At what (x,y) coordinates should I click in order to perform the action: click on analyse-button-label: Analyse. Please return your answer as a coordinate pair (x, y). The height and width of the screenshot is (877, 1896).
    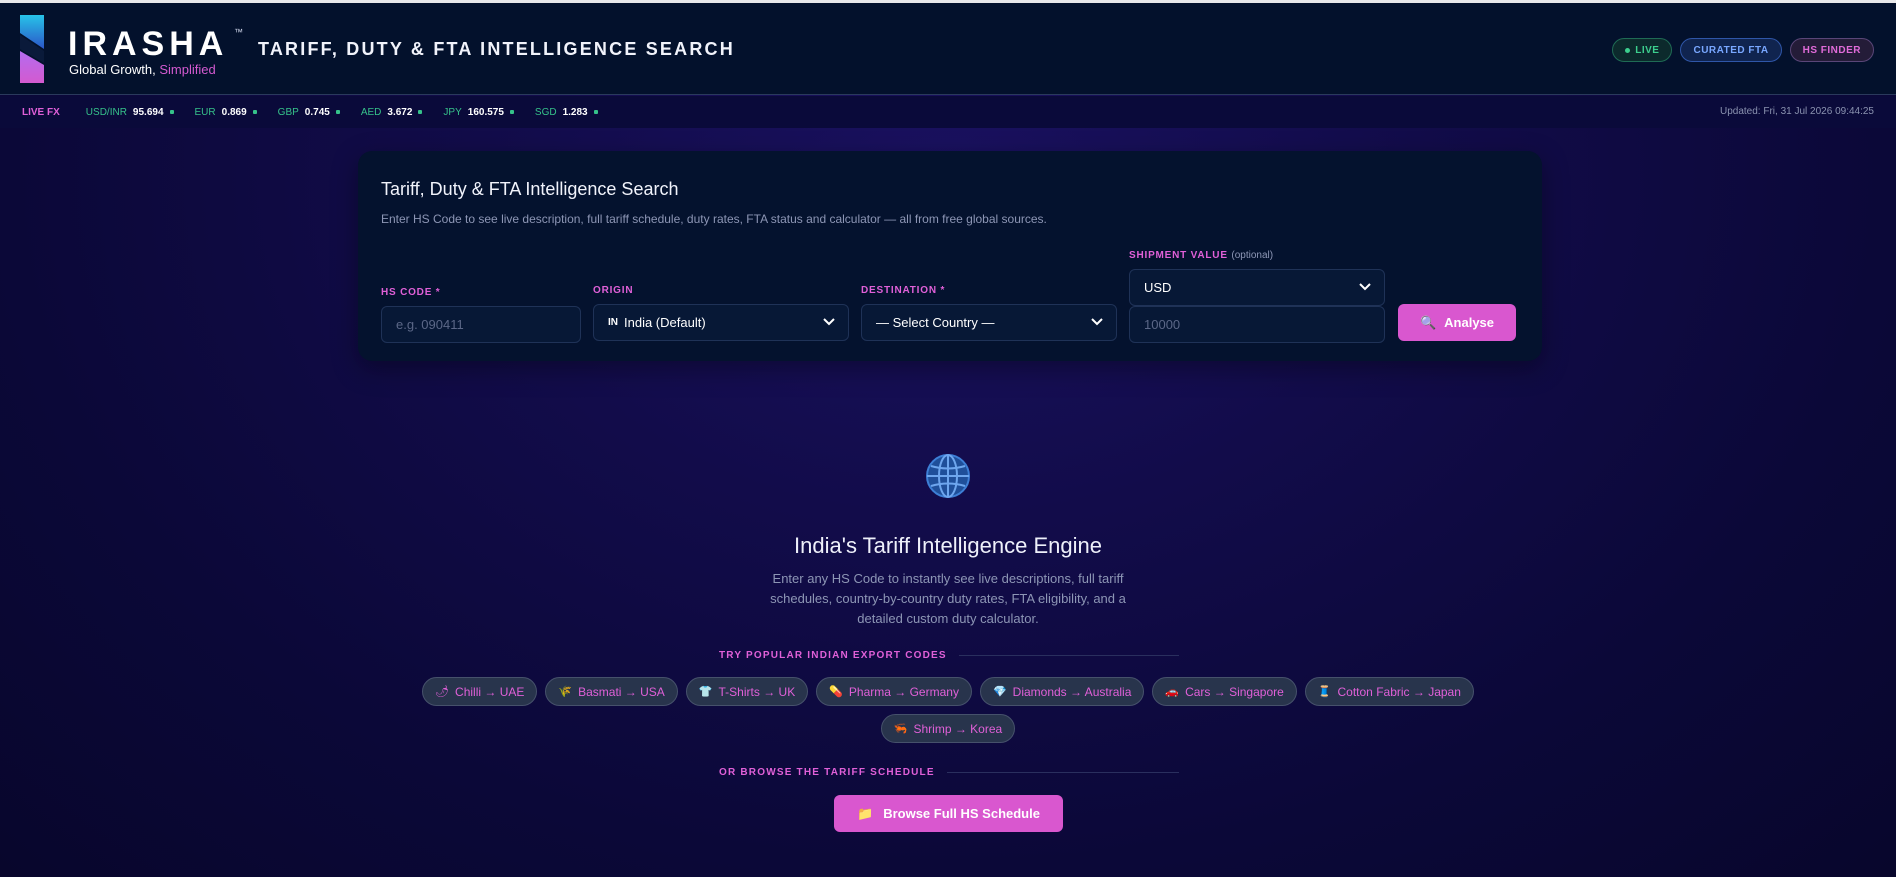
    Looking at the image, I should click on (1469, 322).